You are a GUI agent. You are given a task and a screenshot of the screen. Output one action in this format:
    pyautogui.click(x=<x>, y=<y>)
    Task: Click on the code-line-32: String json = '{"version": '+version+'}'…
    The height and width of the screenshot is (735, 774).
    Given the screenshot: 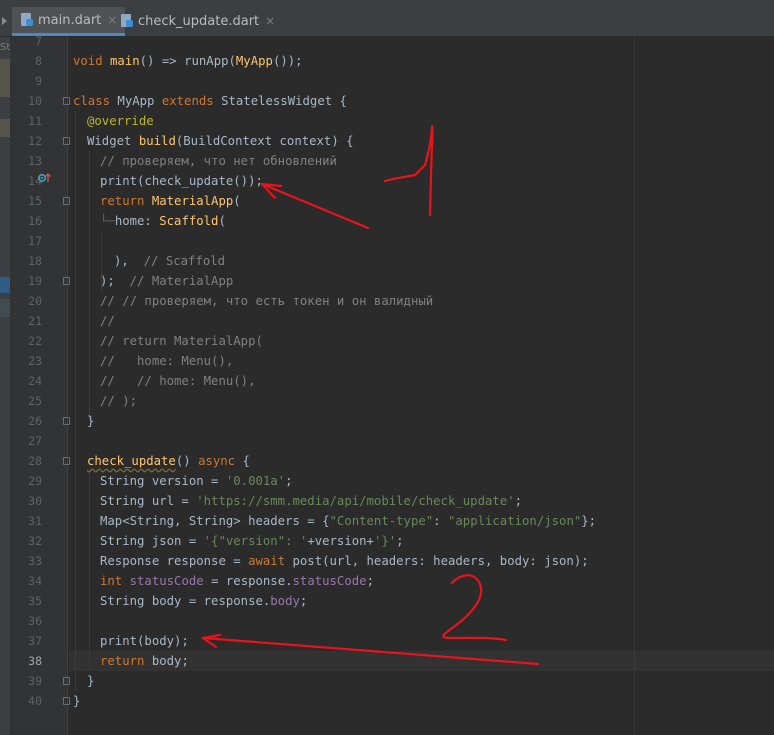 What is the action you would take?
    pyautogui.click(x=252, y=541)
    